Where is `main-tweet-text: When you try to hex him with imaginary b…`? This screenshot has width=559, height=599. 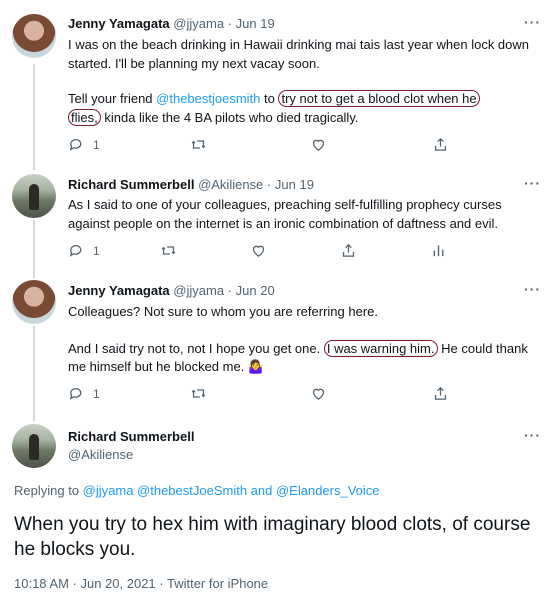 main-tweet-text: When you try to hex him with imaginary b… is located at coordinates (272, 537).